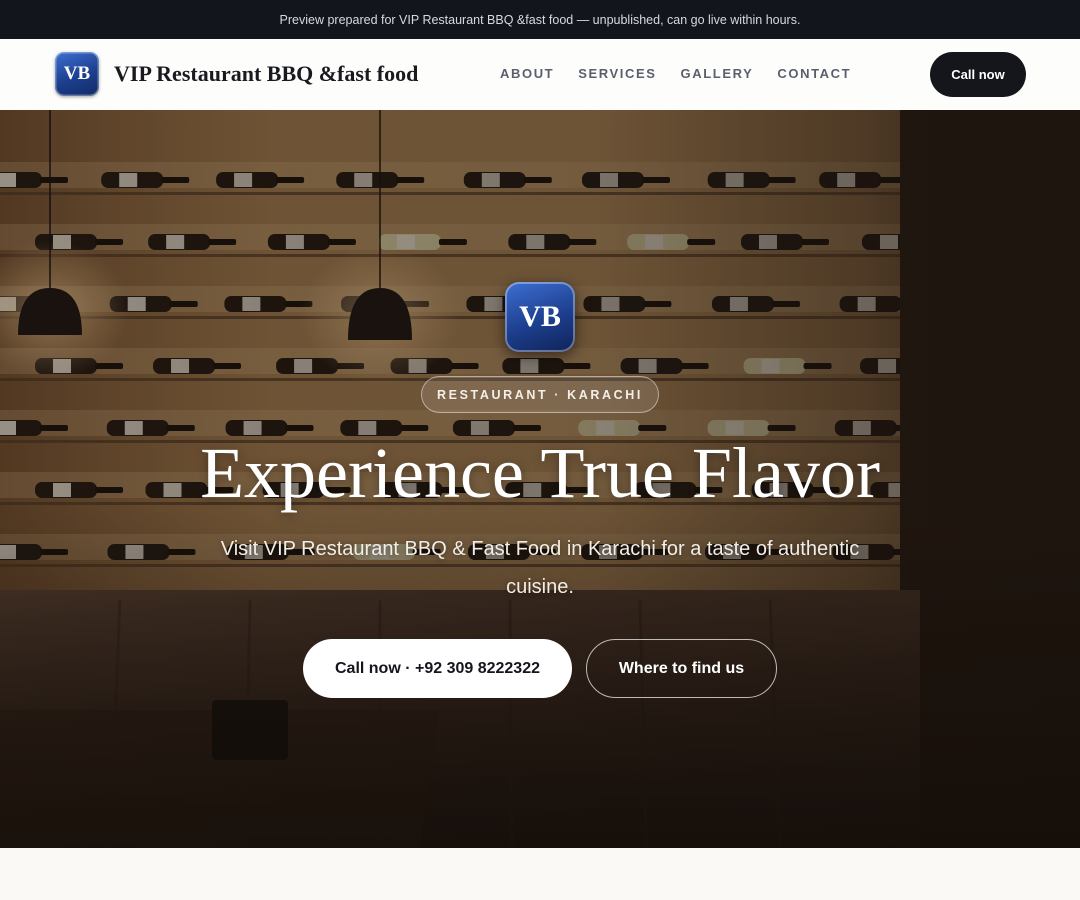  I want to click on next-section, so click(540, 874).